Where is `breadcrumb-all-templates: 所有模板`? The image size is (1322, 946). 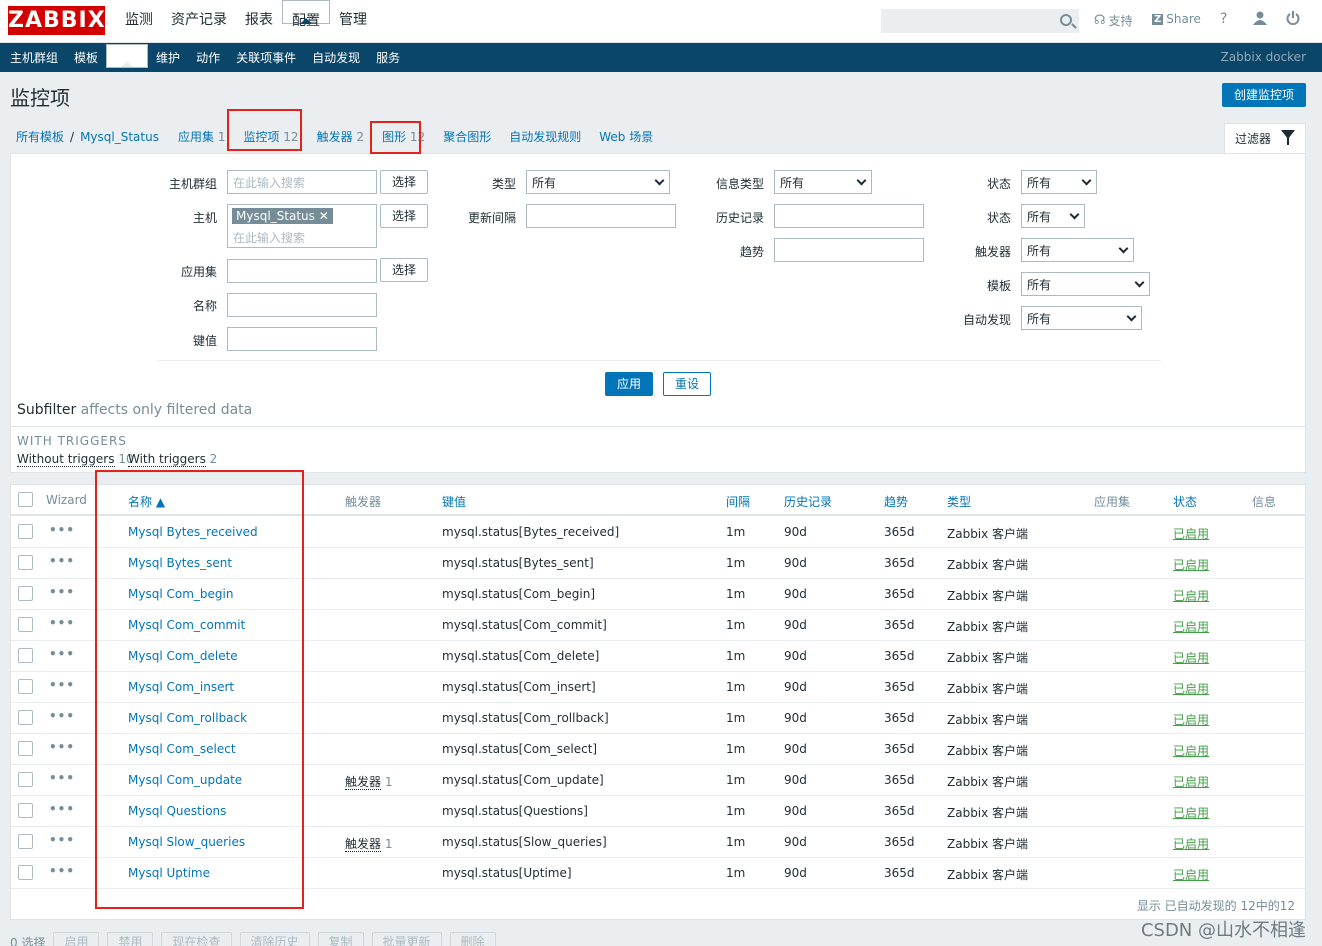 breadcrumb-all-templates: 所有模板 is located at coordinates (40, 136).